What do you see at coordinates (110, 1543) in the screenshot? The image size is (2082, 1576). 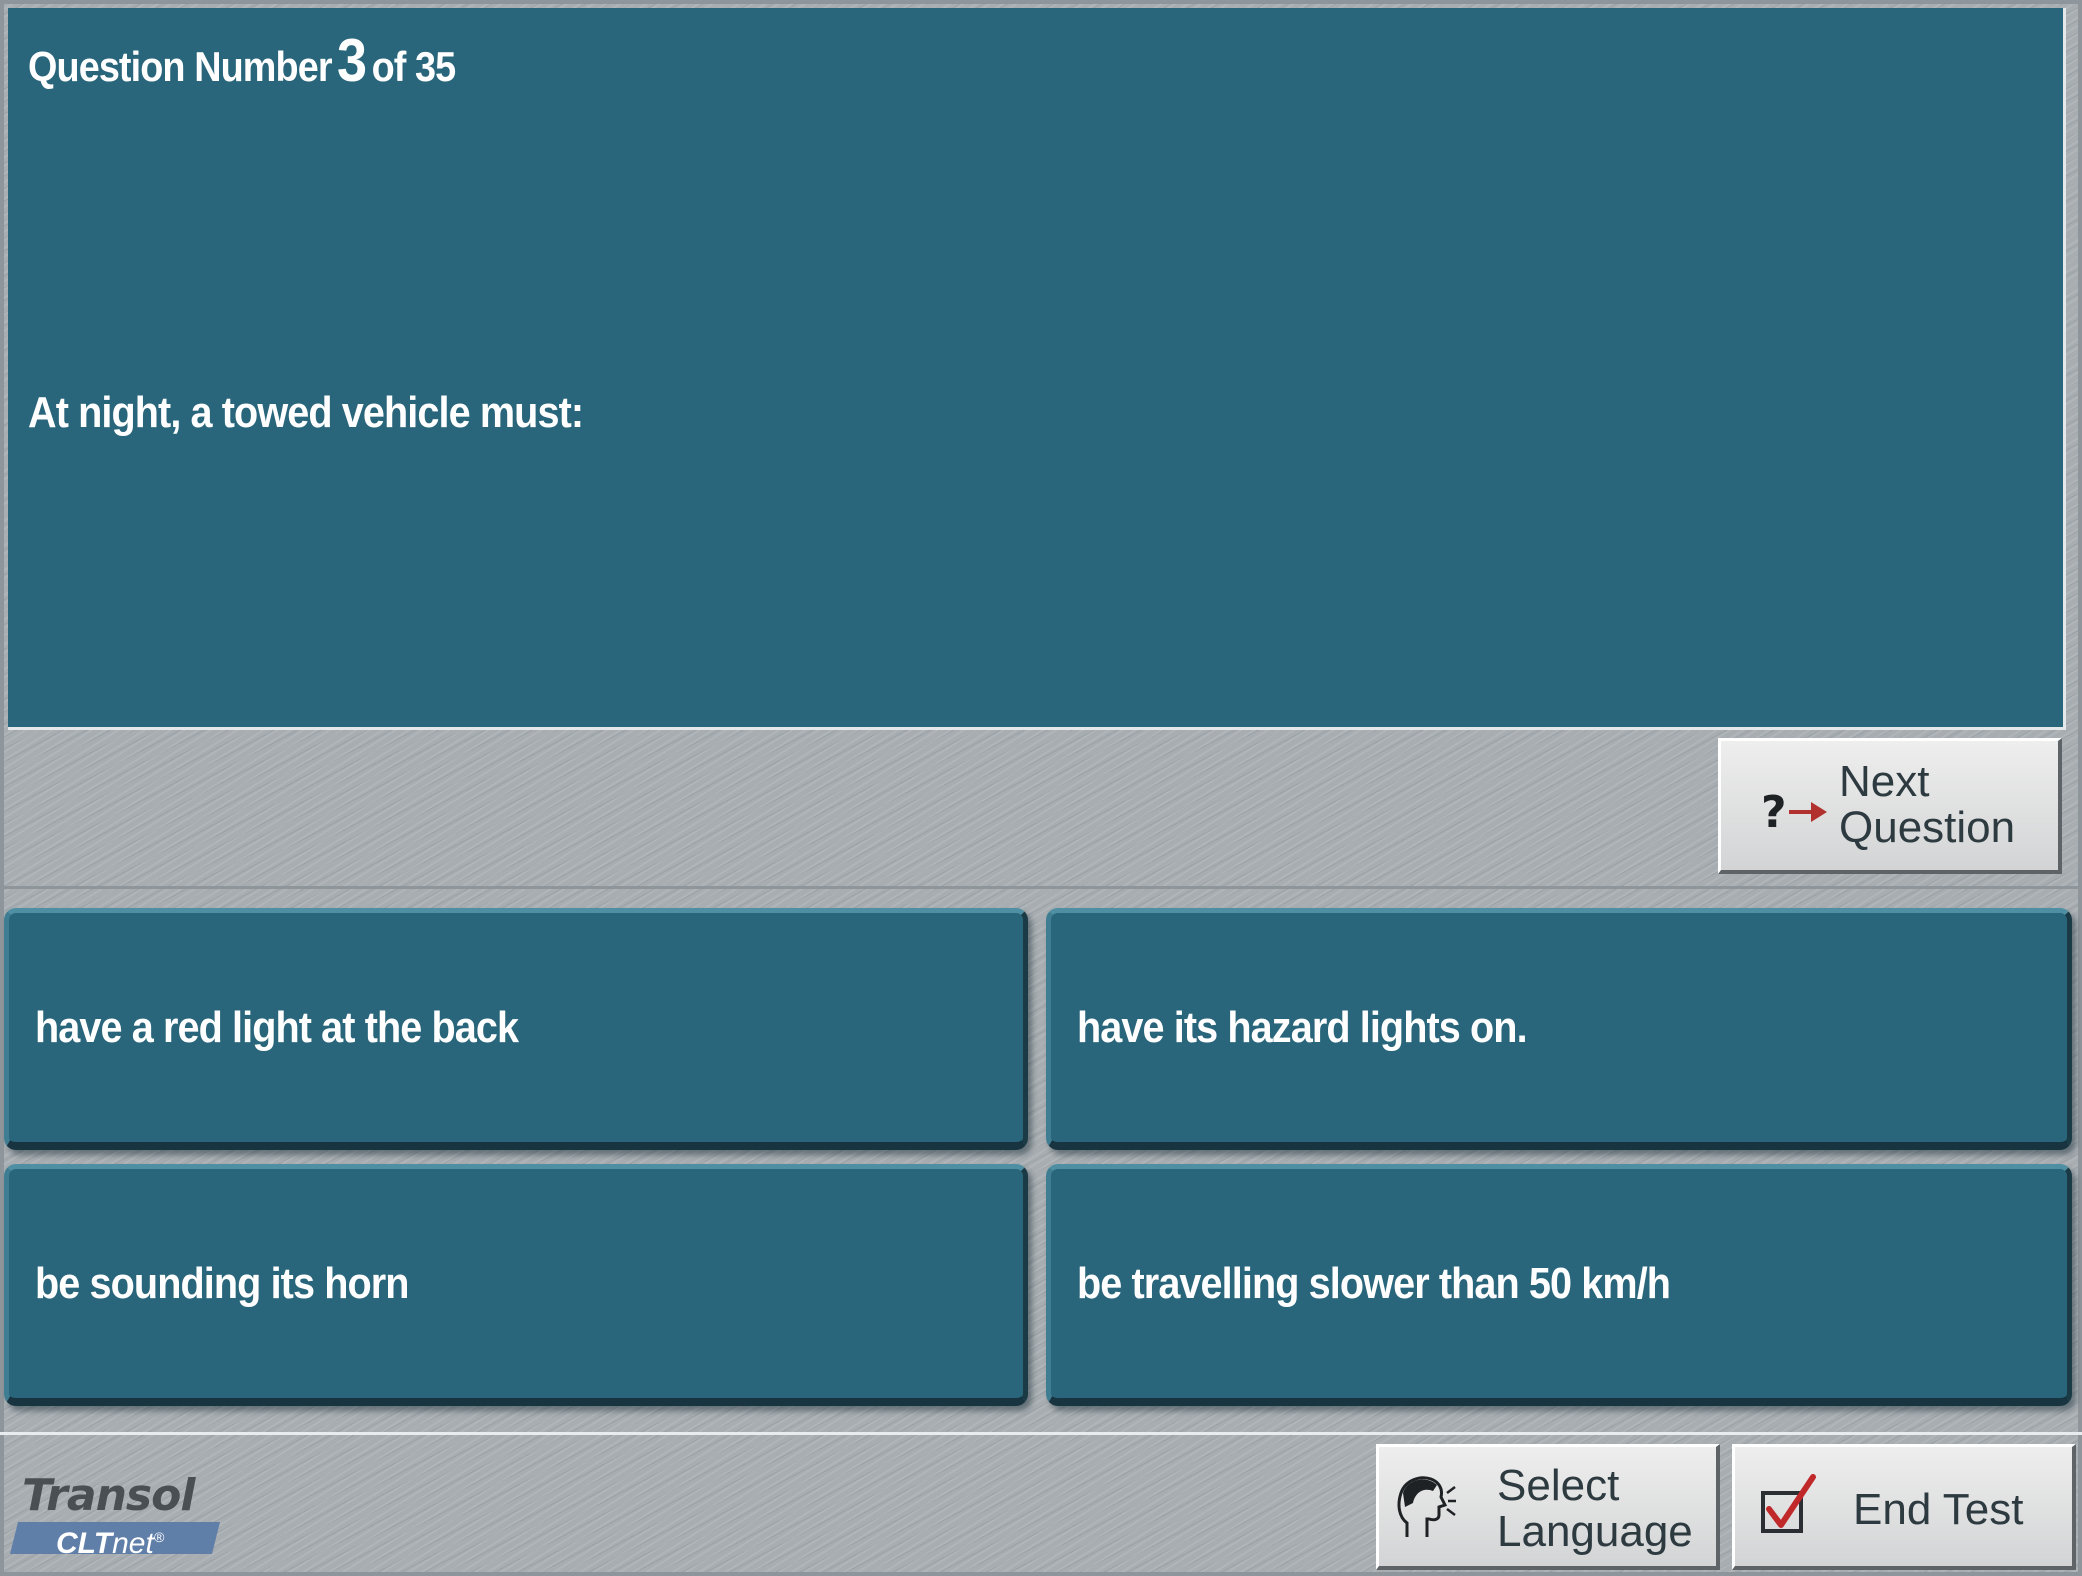 I see `logo-product: CLTnet®` at bounding box center [110, 1543].